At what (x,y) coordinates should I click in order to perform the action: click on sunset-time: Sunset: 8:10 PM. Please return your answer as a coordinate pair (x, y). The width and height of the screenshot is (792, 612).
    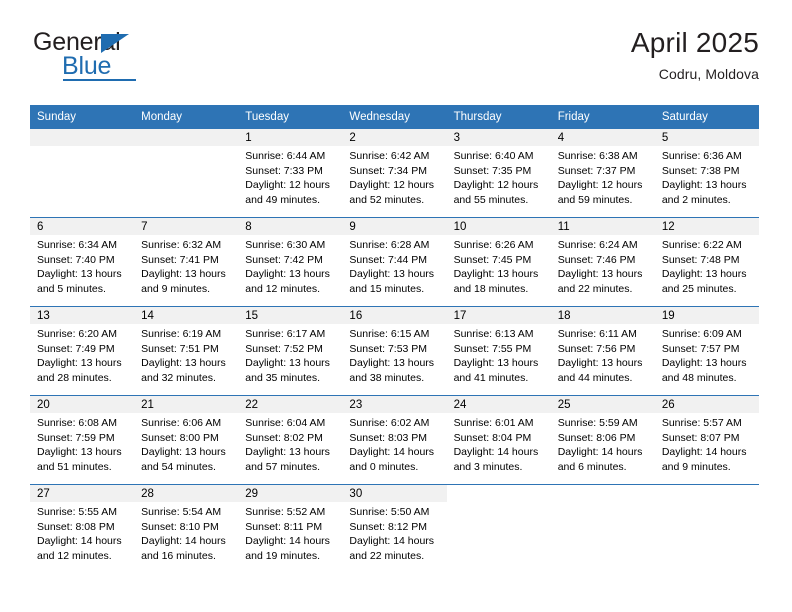
    Looking at the image, I should click on (180, 526).